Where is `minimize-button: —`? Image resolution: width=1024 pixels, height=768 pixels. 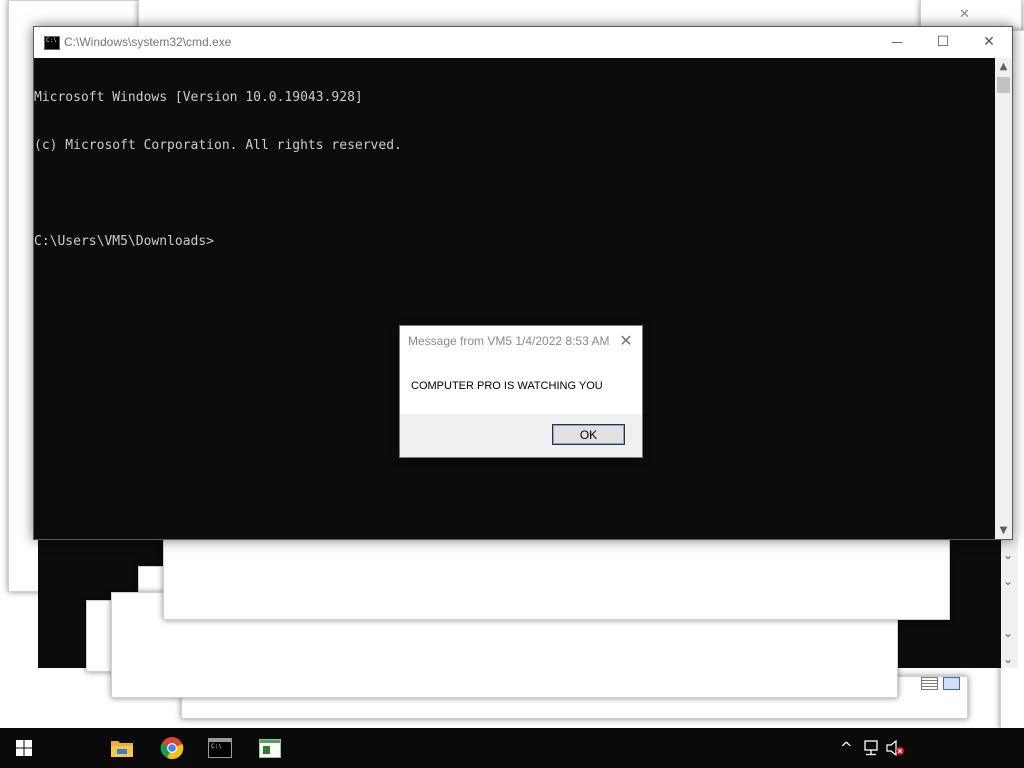 minimize-button: — is located at coordinates (897, 42).